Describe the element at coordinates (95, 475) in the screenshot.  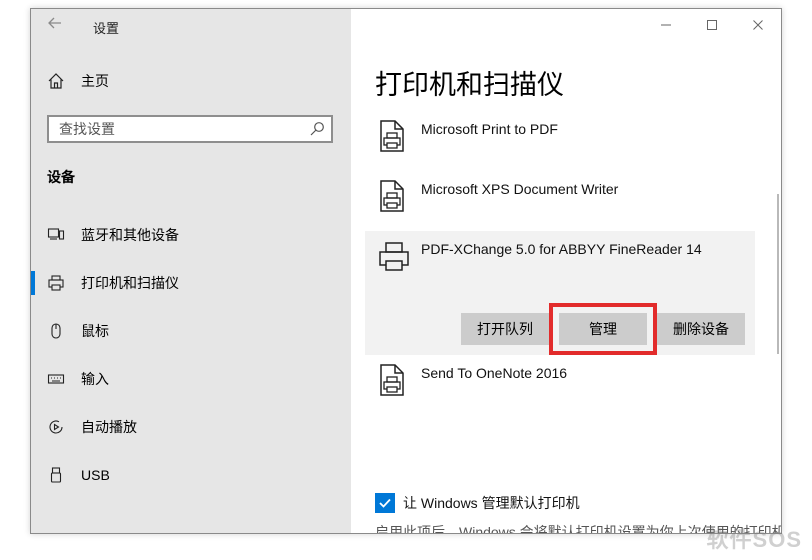
I see `sidebar-item-label: USB` at that location.